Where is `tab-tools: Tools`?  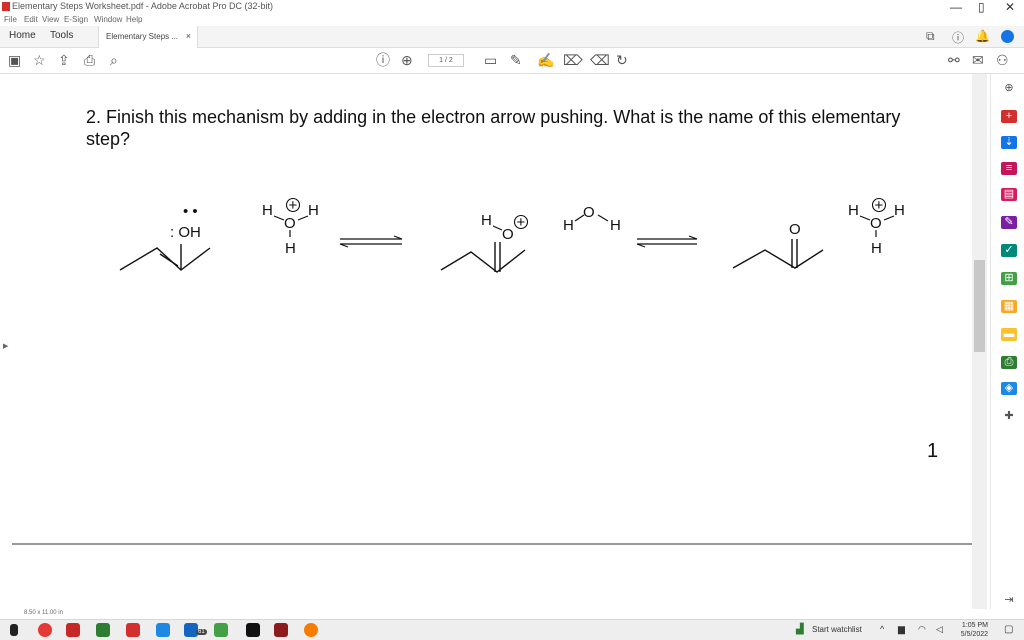 tab-tools: Tools is located at coordinates (61, 35).